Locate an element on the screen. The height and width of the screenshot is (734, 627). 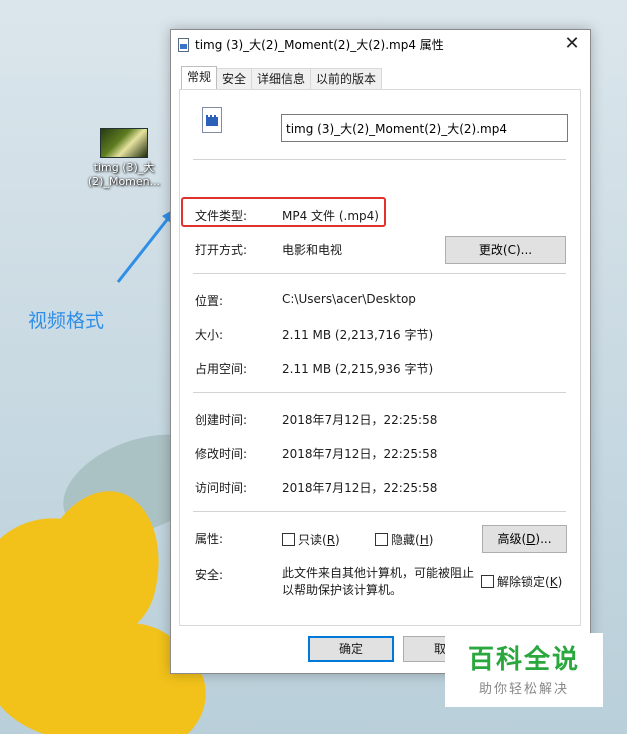
readonly-label-suffix: ) is located at coordinates (337, 540).